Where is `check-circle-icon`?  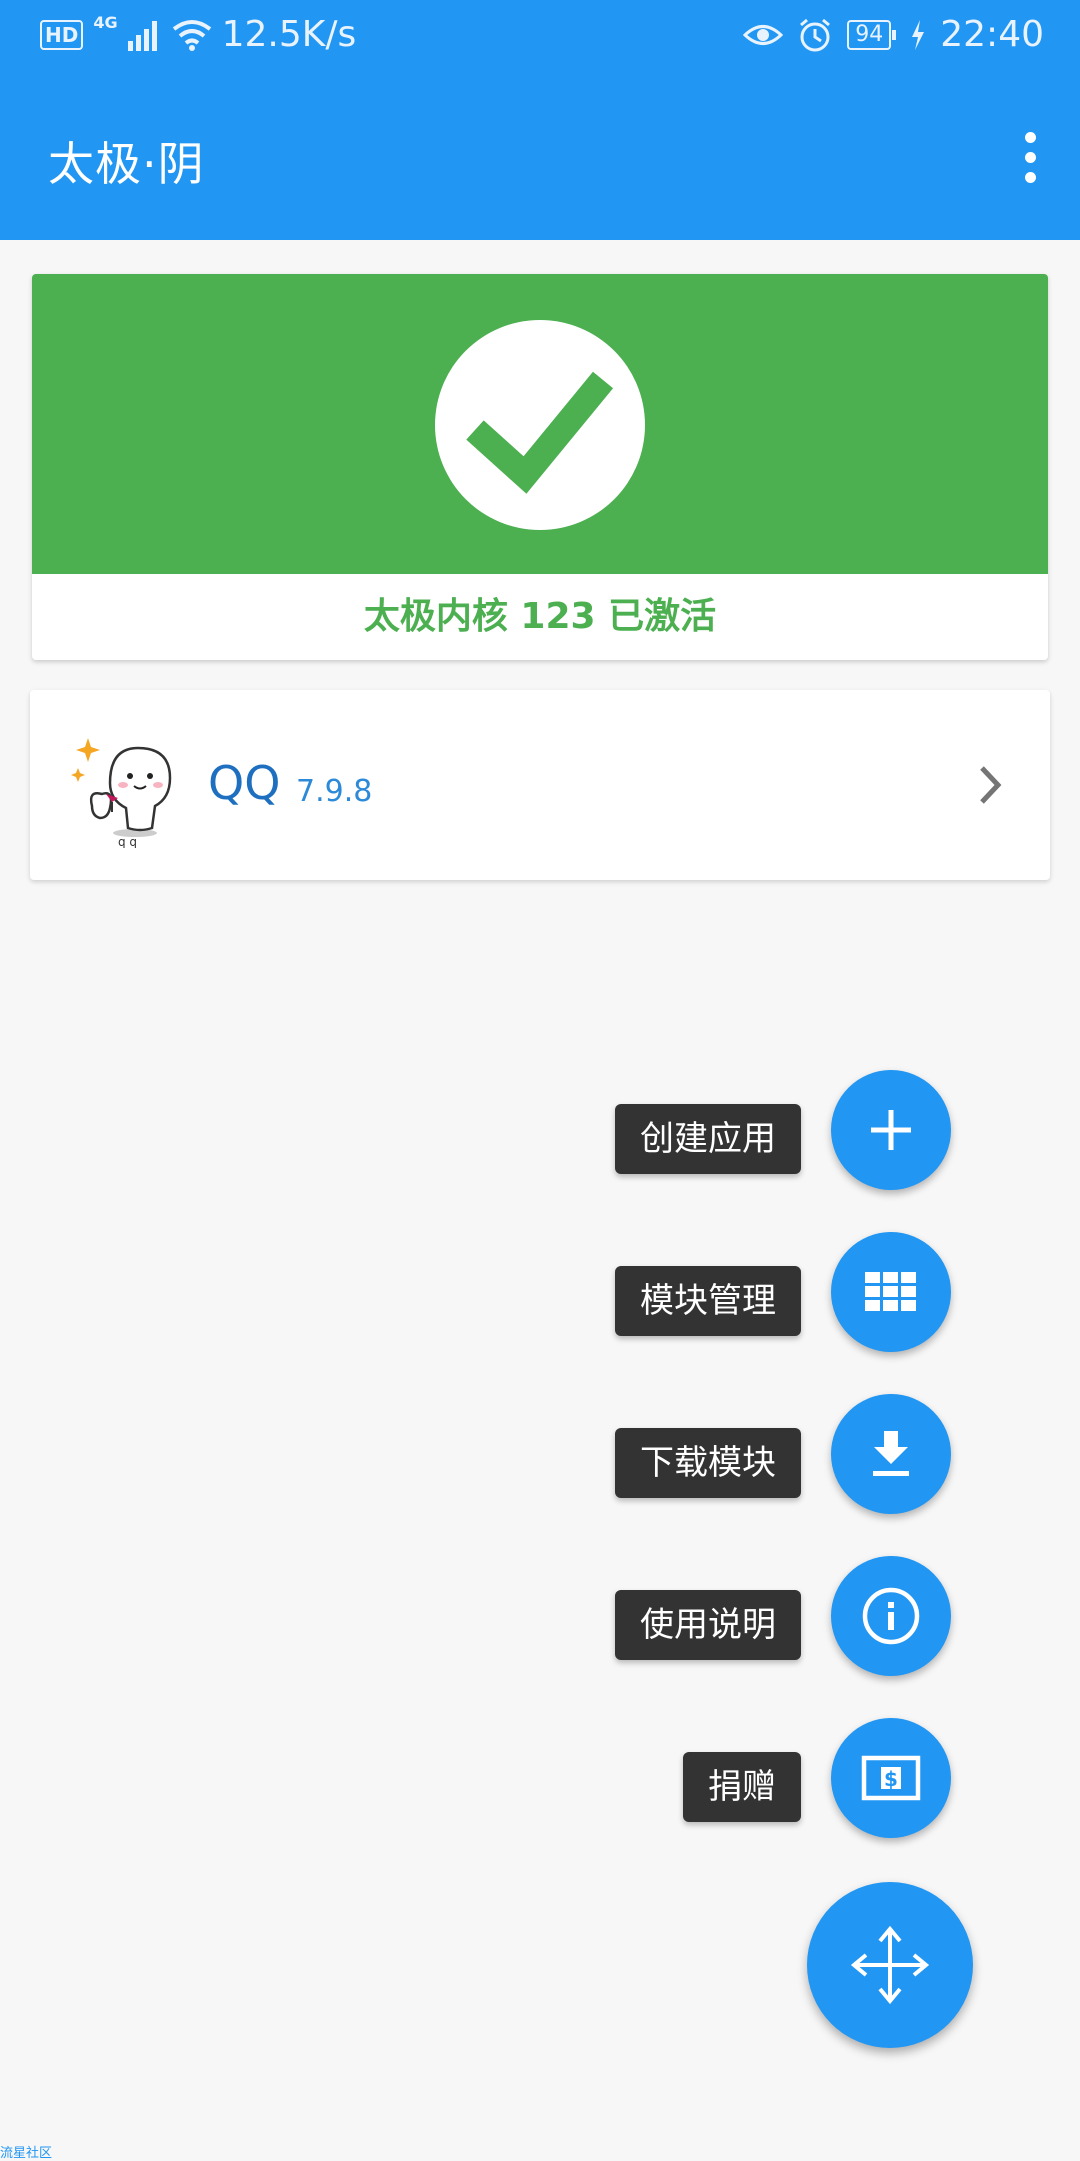 check-circle-icon is located at coordinates (540, 425).